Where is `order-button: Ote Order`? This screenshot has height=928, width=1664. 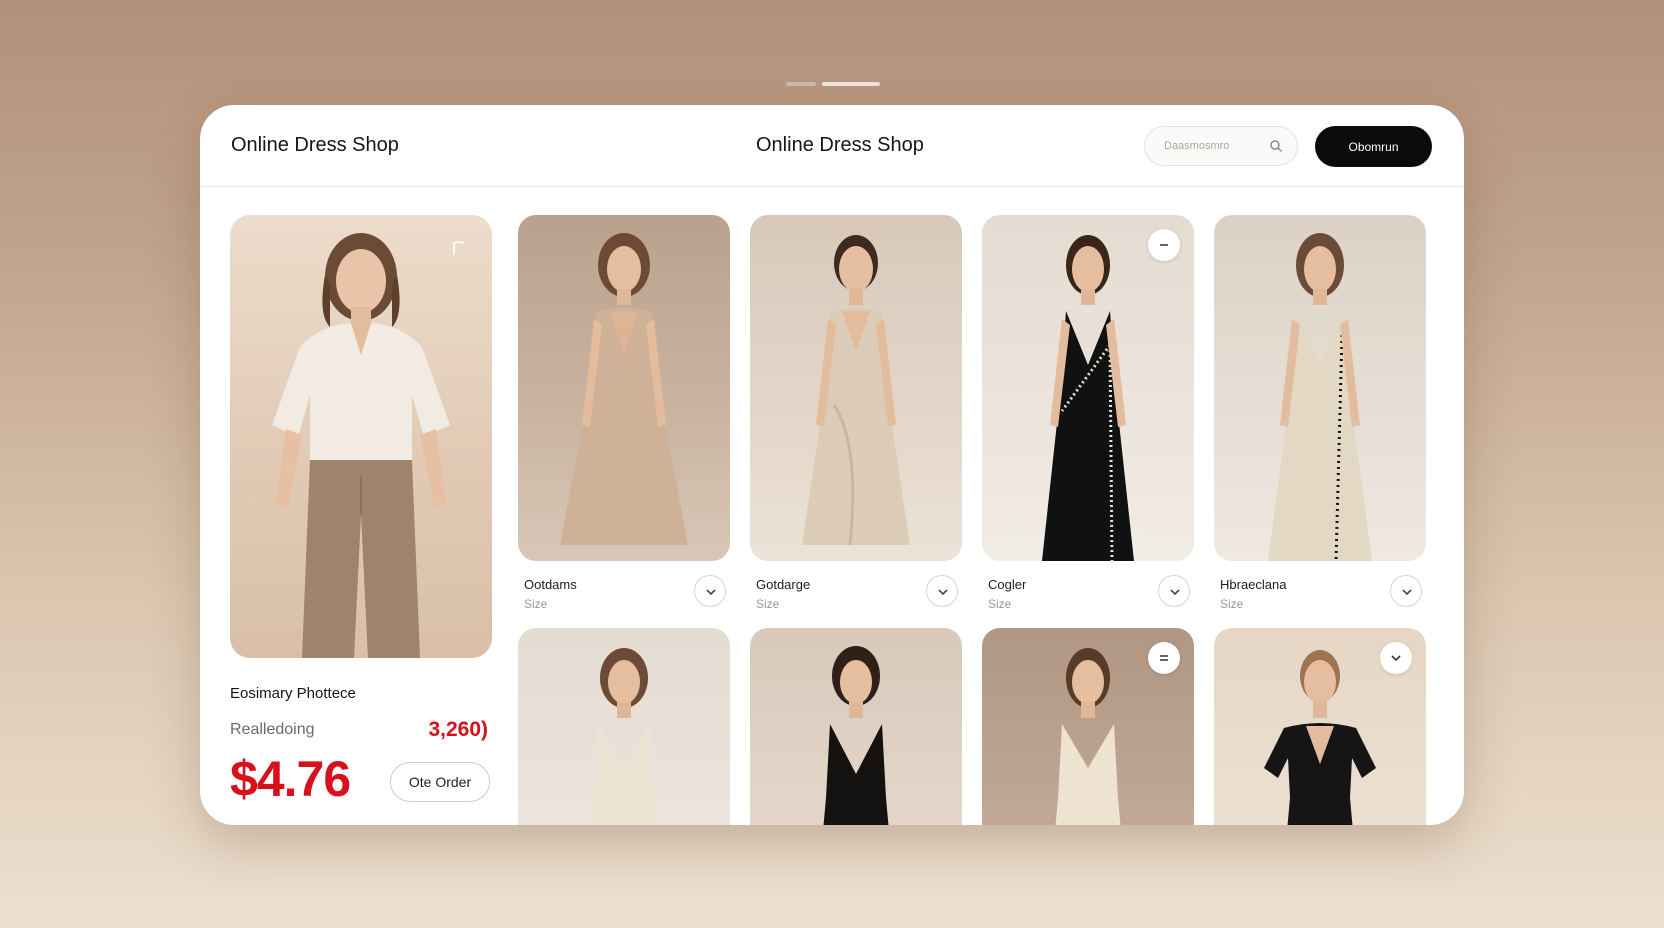
order-button: Ote Order is located at coordinates (440, 782).